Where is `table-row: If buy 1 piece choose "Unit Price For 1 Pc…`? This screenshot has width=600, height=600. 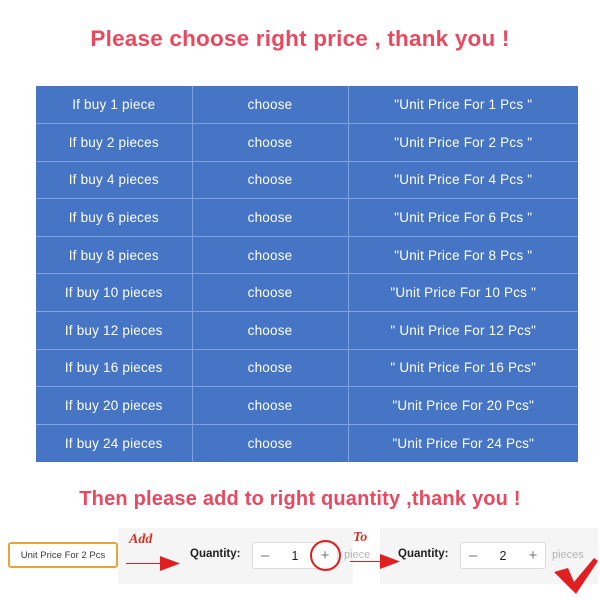 table-row: If buy 1 piece choose "Unit Price For 1 Pc… is located at coordinates (307, 105).